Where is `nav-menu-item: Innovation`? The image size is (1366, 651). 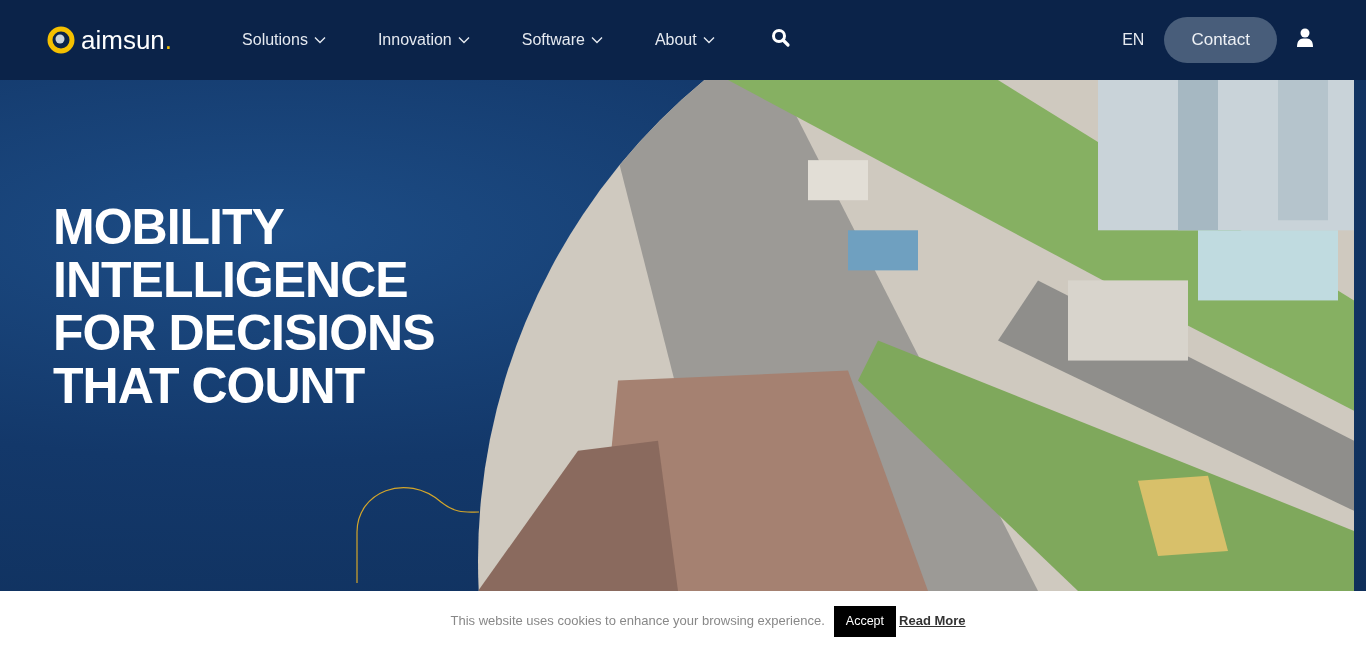 nav-menu-item: Innovation is located at coordinates (423, 40).